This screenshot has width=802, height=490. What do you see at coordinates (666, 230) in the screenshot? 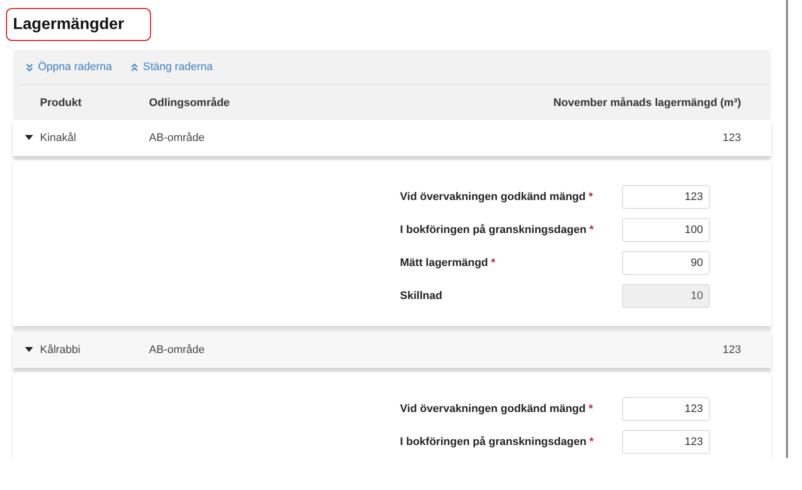
I see `input-field: 100` at bounding box center [666, 230].